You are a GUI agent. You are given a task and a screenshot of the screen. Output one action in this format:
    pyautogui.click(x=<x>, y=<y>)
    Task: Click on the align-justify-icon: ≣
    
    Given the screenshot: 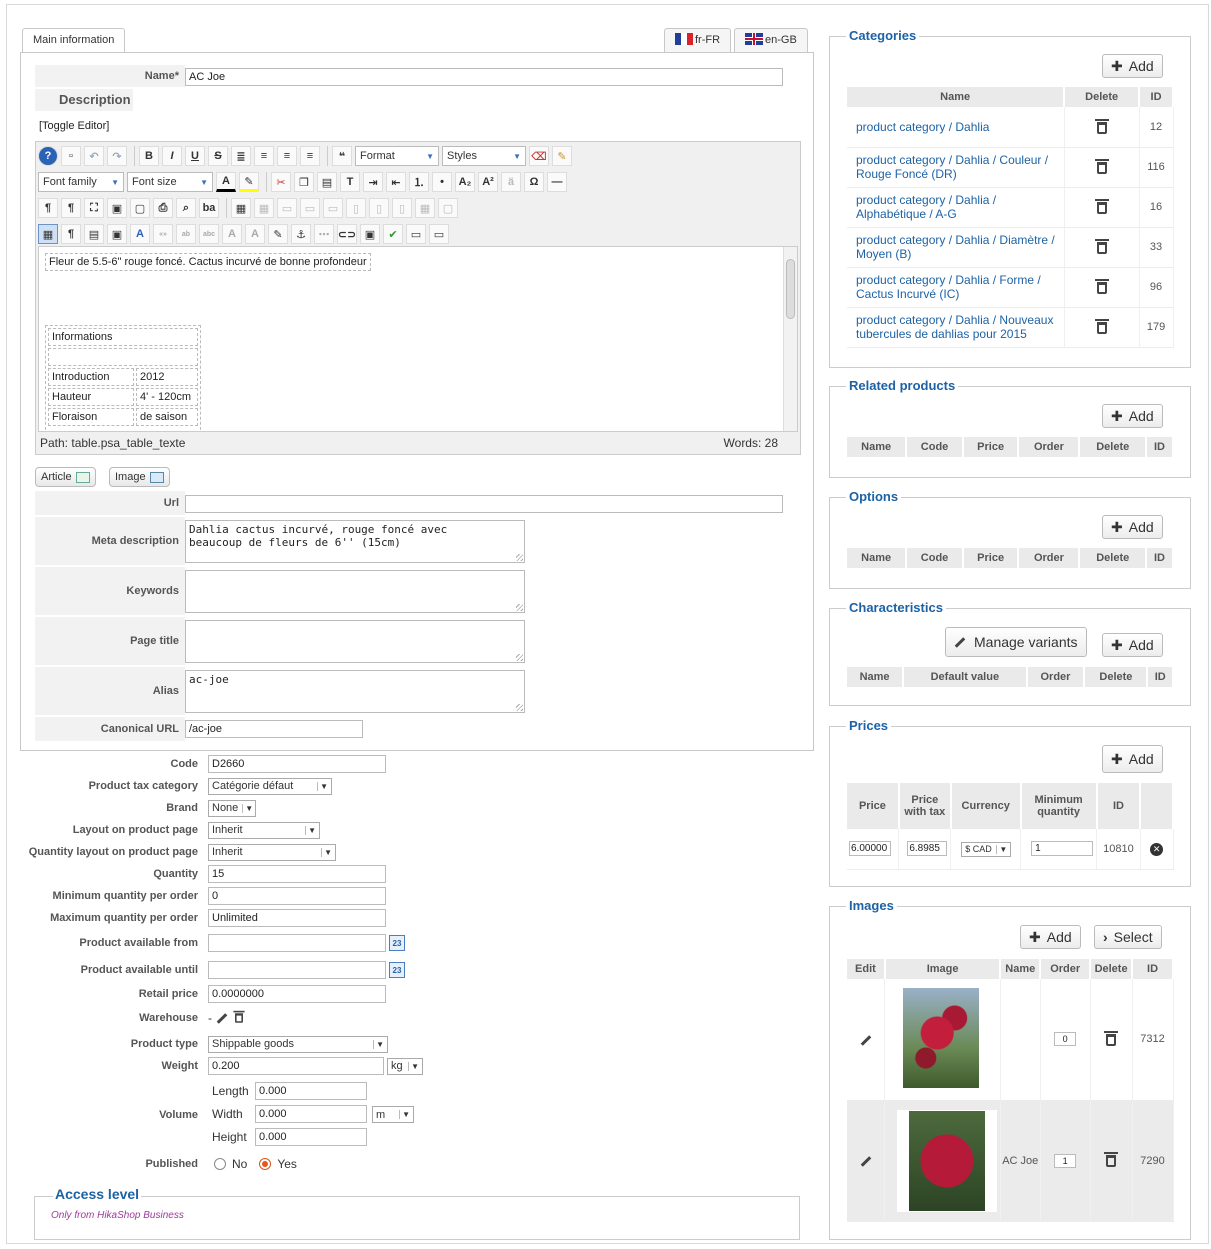 What is the action you would take?
    pyautogui.click(x=241, y=156)
    